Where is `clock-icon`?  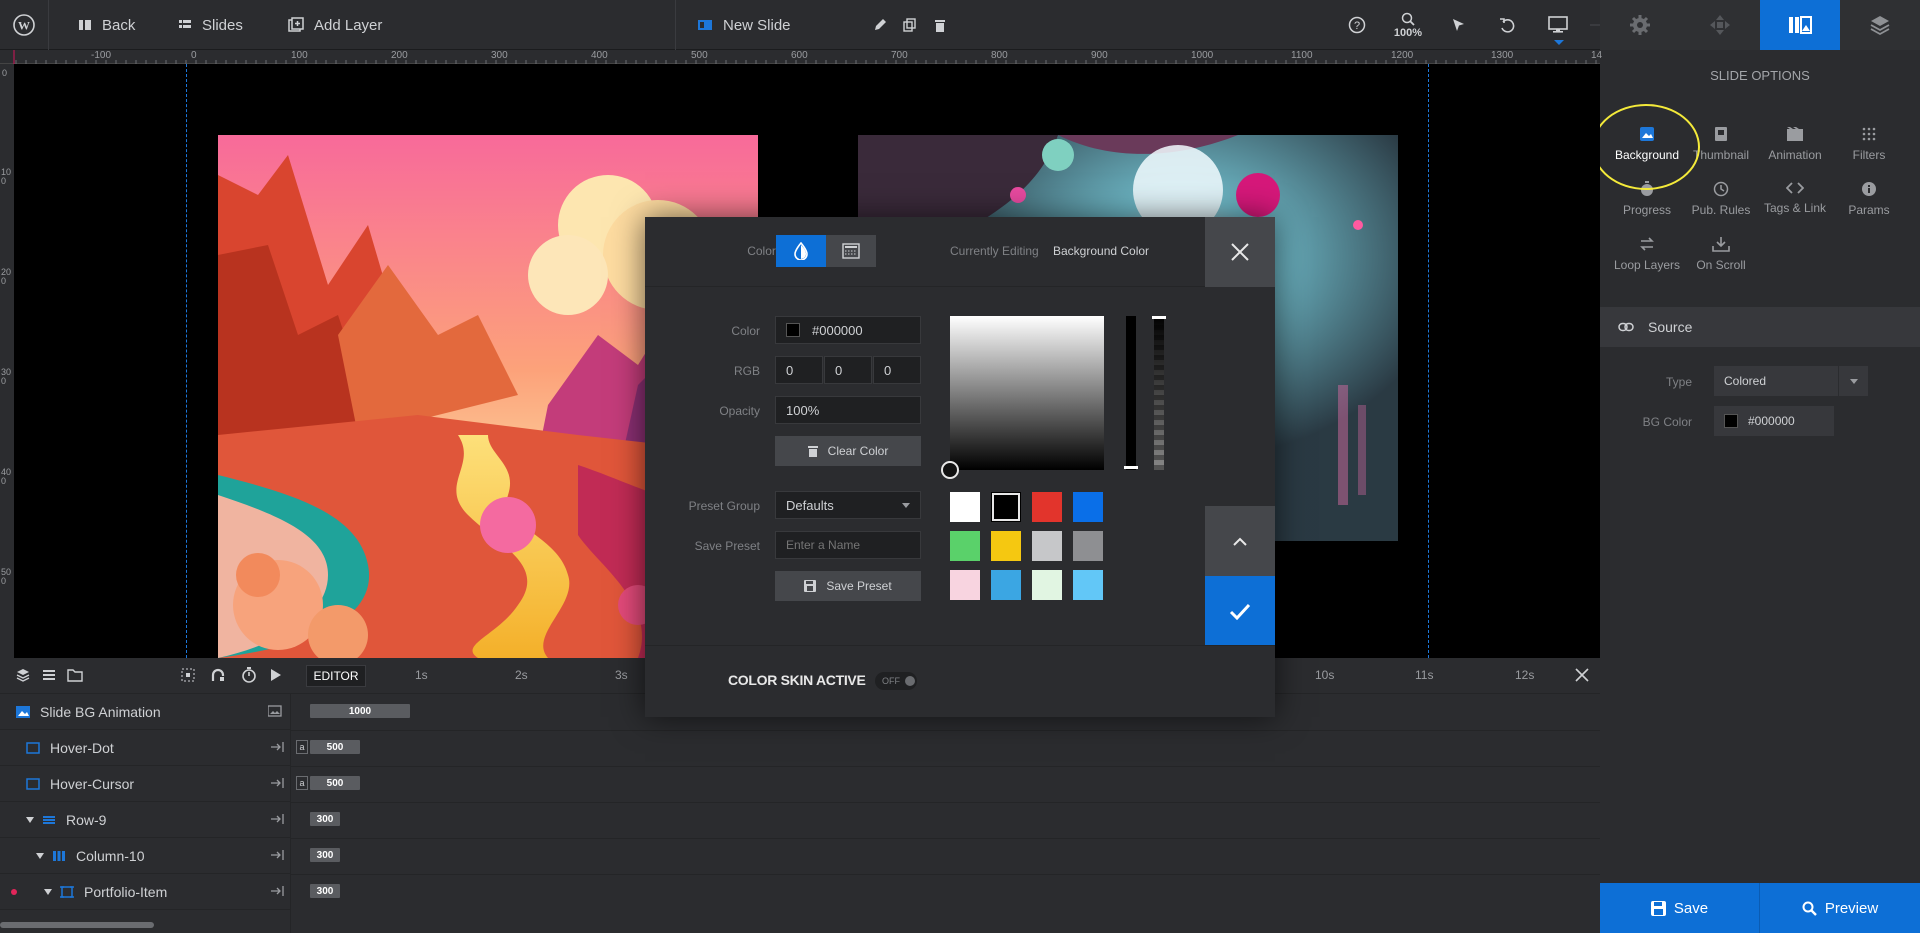 clock-icon is located at coordinates (1721, 189).